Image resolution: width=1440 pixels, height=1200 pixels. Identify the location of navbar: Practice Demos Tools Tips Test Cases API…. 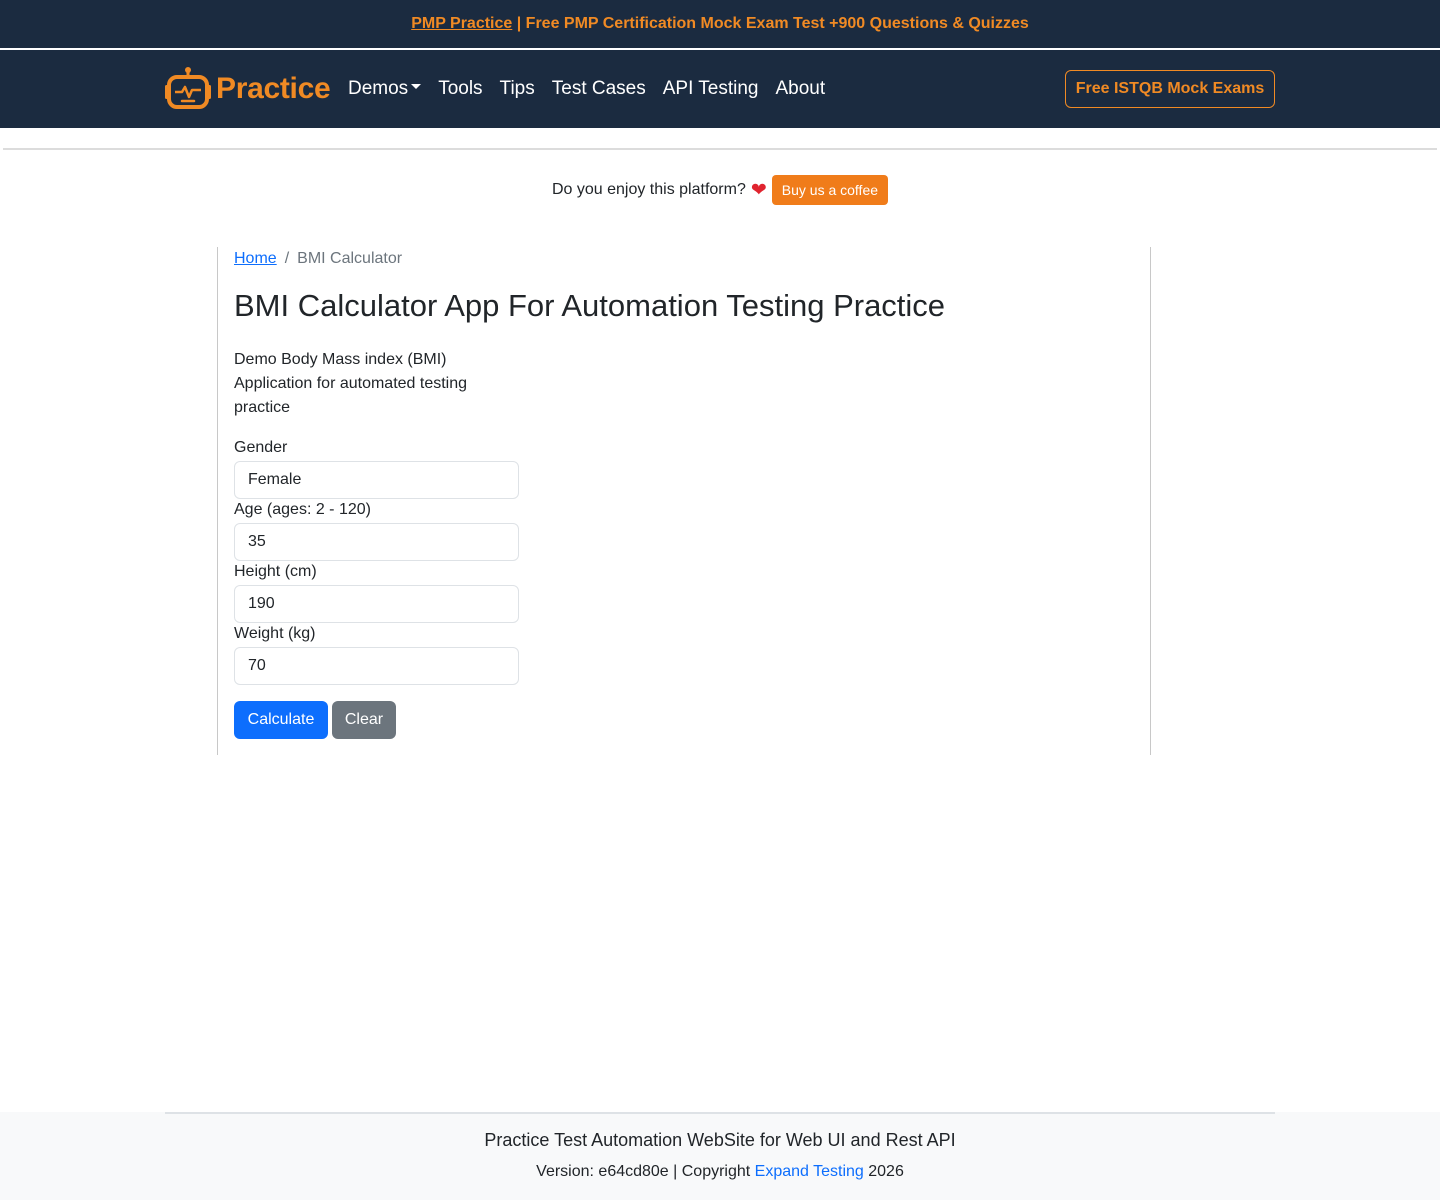
(720, 89).